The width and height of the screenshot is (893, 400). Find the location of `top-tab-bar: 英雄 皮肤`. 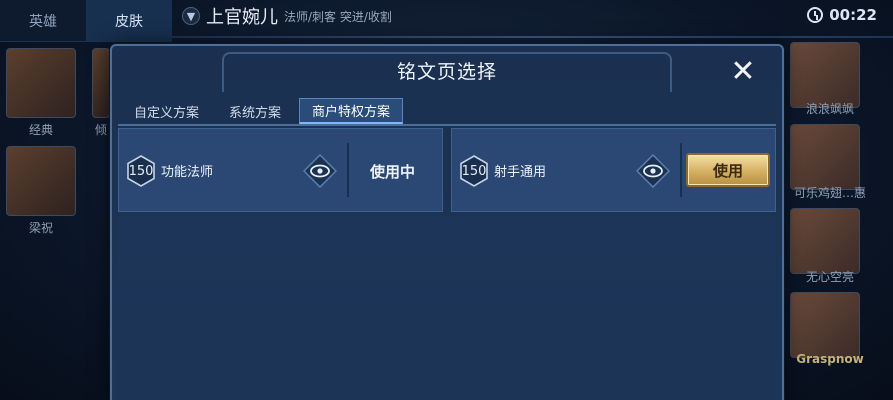

top-tab-bar: 英雄 皮肤 is located at coordinates (86, 21).